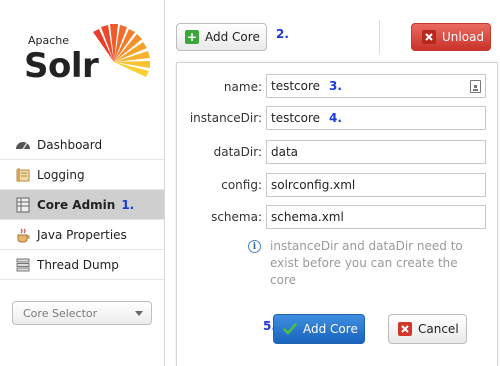 This screenshot has width=500, height=366. Describe the element at coordinates (61, 174) in the screenshot. I see `sidebar-item-label: Logging` at that location.